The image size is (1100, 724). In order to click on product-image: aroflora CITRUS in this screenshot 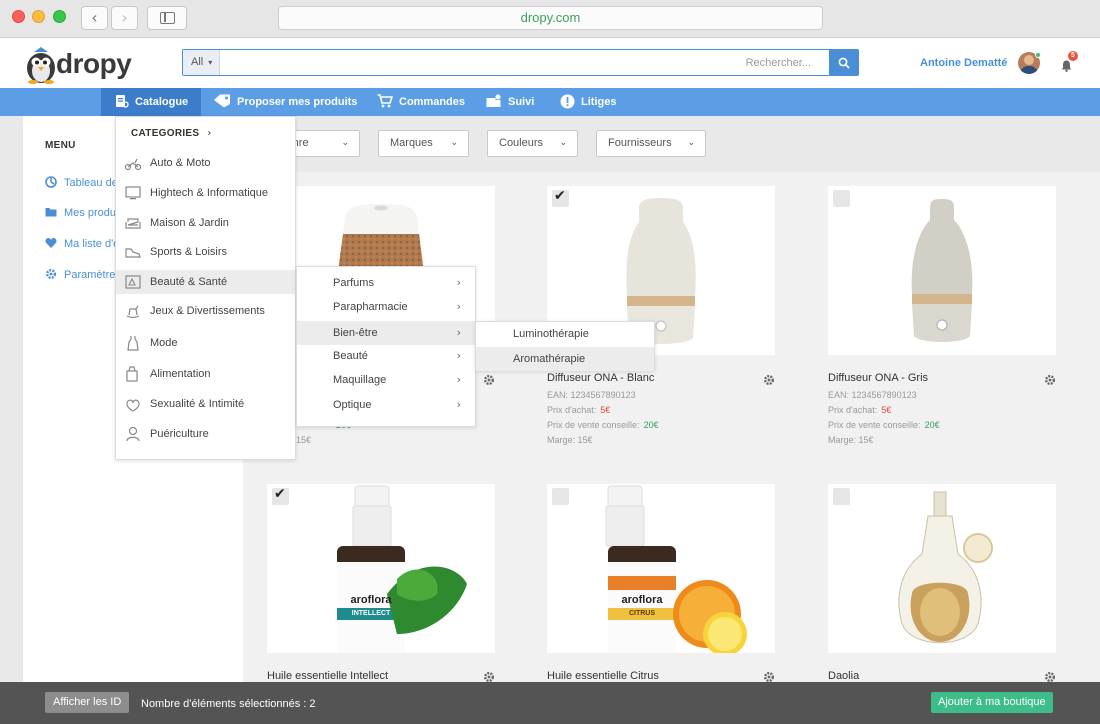, I will do `click(661, 568)`.